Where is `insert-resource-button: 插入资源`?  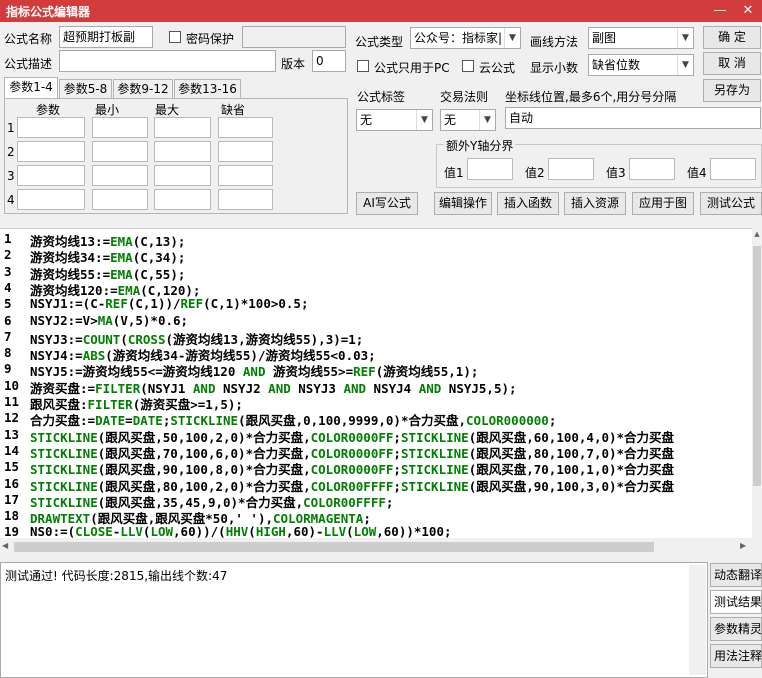
insert-resource-button: 插入资源 is located at coordinates (595, 203).